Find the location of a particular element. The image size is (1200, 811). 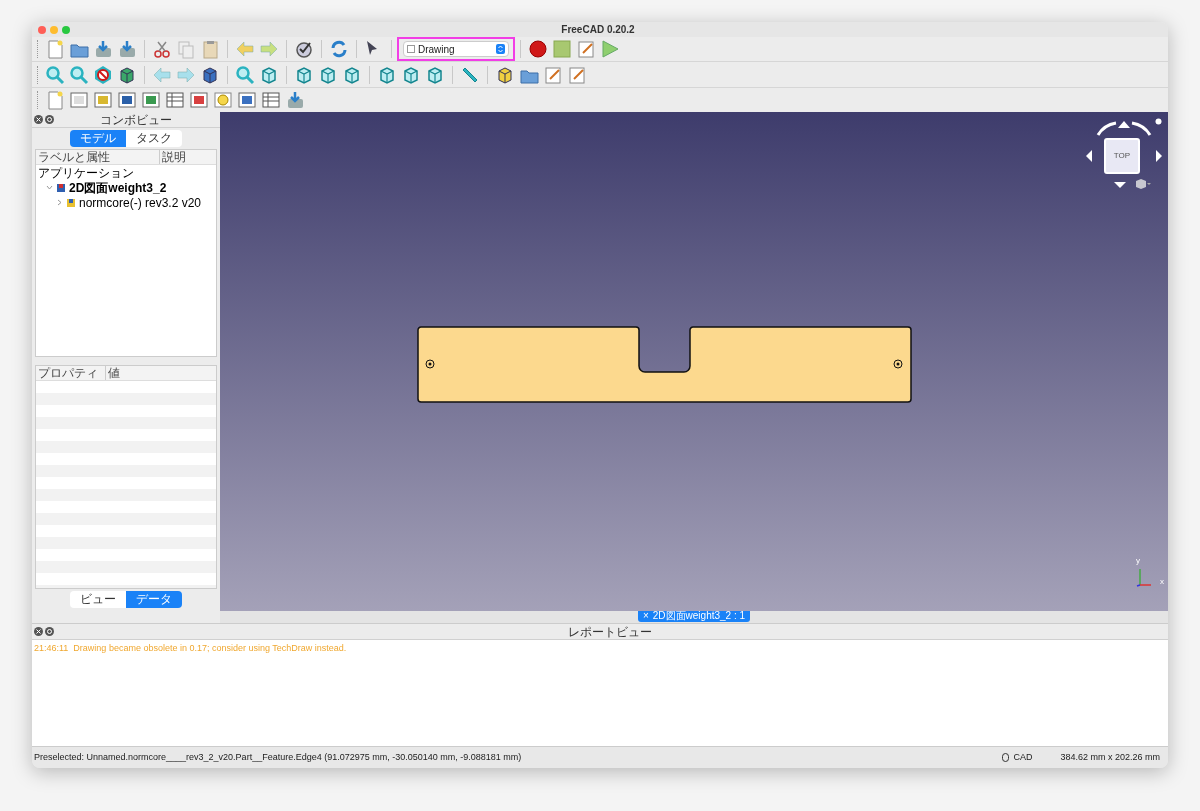

tab-close: × is located at coordinates (645, 616).